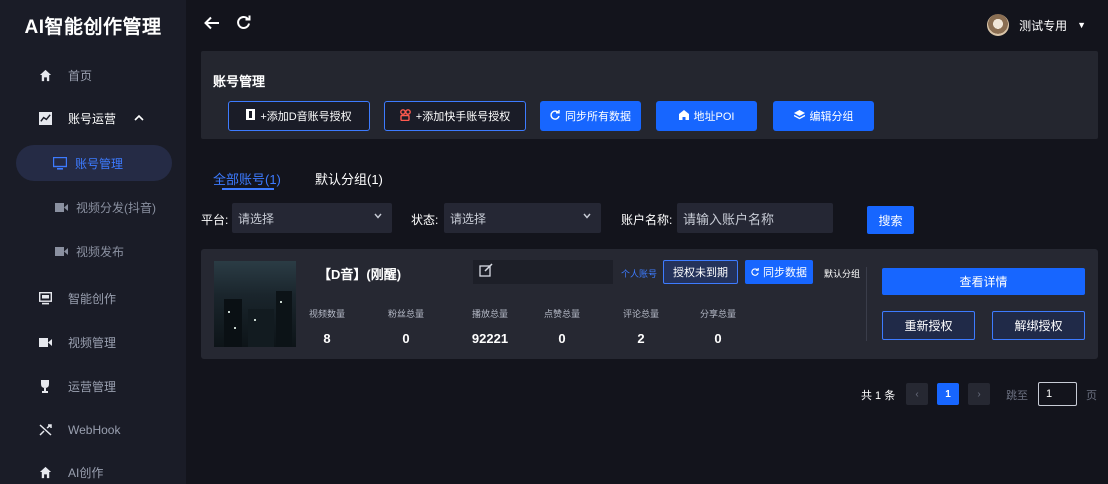 The width and height of the screenshot is (1108, 484). Describe the element at coordinates (823, 116) in the screenshot. I see `edit-group-button: 编辑分组` at that location.